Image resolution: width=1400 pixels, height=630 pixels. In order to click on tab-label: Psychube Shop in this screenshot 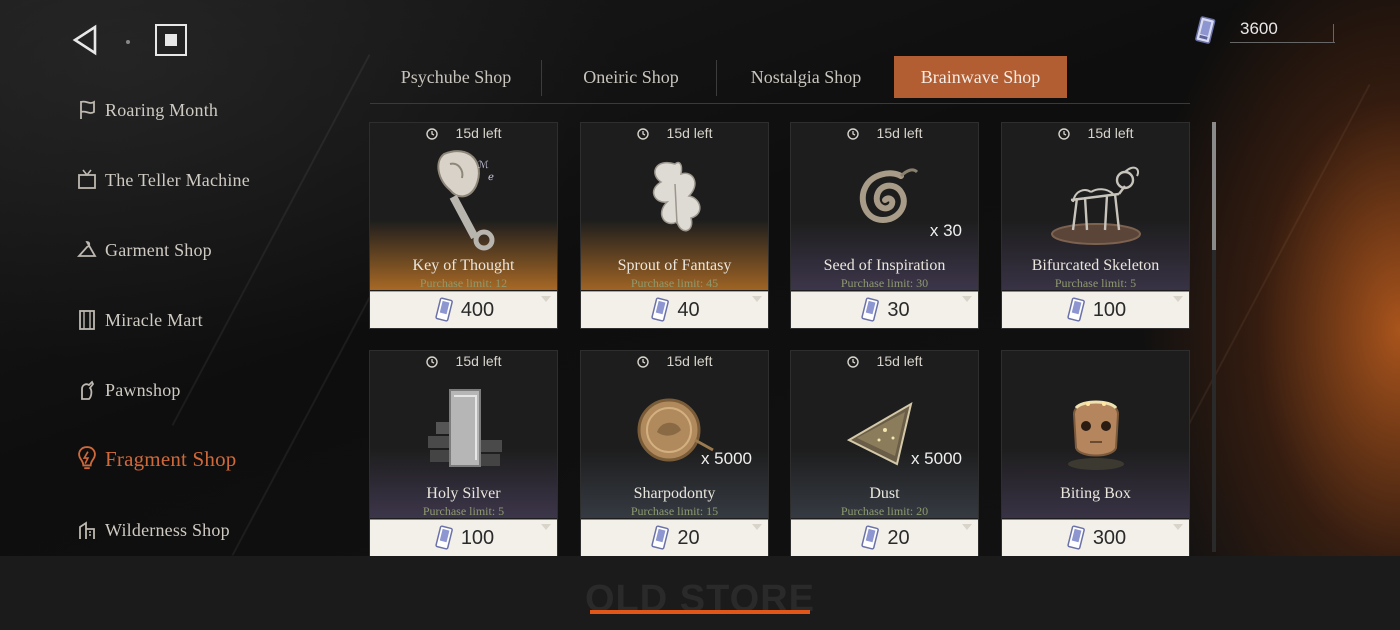, I will do `click(456, 76)`.